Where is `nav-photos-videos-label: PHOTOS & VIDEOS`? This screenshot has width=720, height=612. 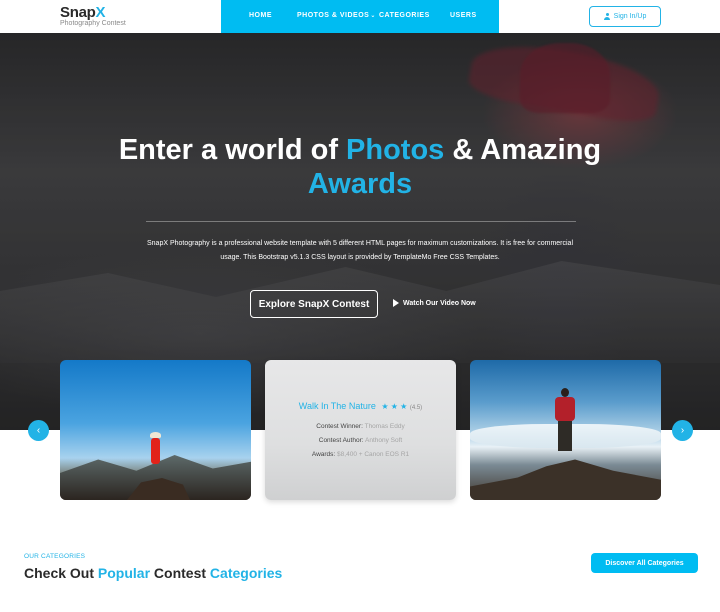 nav-photos-videos-label: PHOTOS & VIDEOS is located at coordinates (333, 15).